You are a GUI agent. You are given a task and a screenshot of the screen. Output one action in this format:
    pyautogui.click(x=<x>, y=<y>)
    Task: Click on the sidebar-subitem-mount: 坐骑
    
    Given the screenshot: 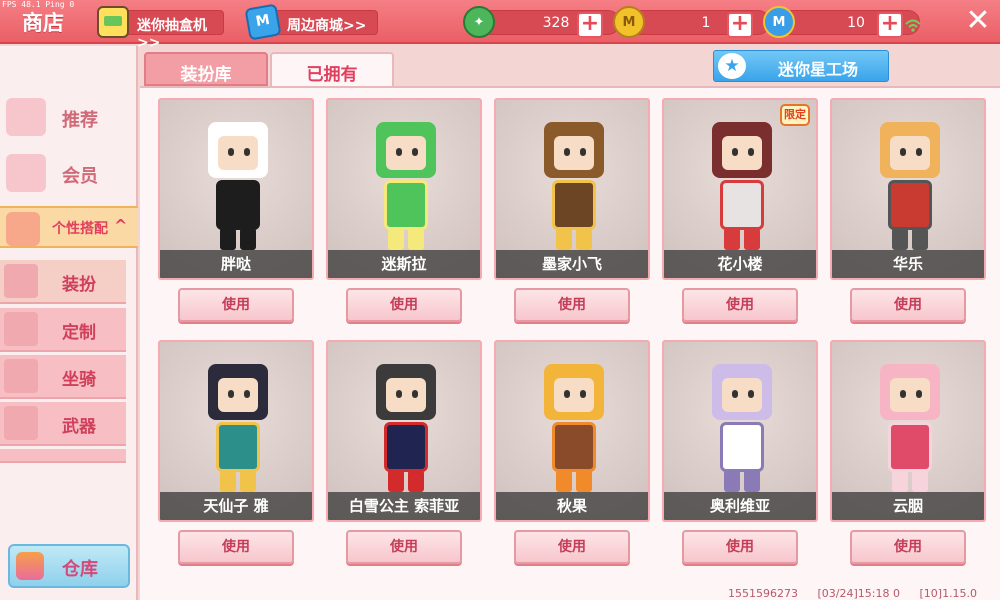 What is the action you would take?
    pyautogui.click(x=63, y=377)
    